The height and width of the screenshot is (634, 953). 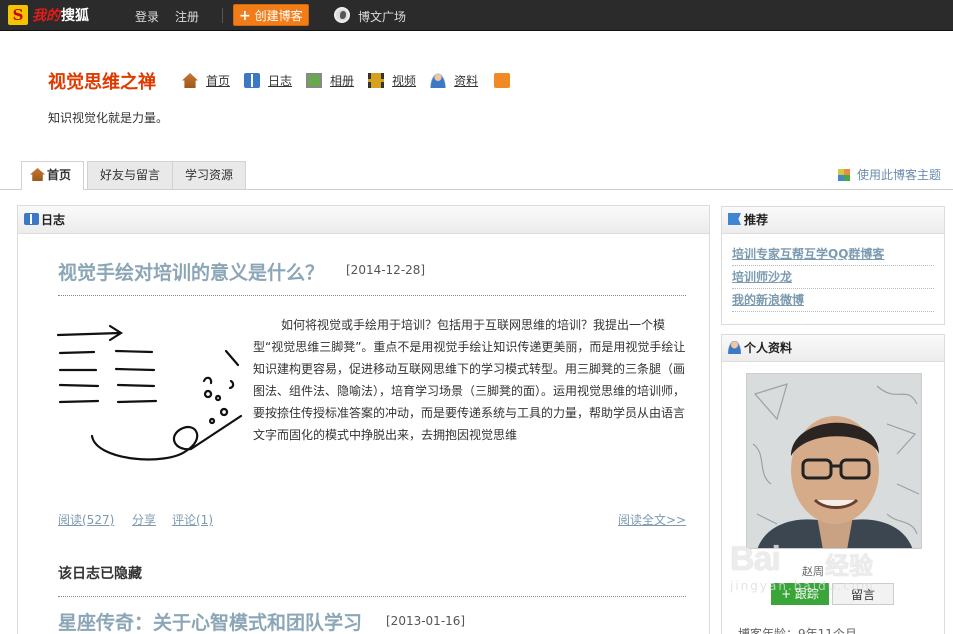 What do you see at coordinates (502, 80) in the screenshot?
I see `rss-icon` at bounding box center [502, 80].